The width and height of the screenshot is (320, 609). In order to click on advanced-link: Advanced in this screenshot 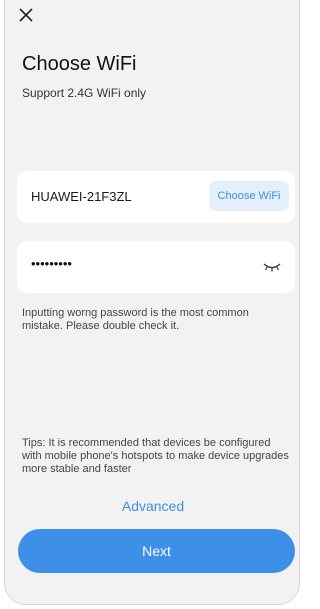, I will do `click(153, 506)`.